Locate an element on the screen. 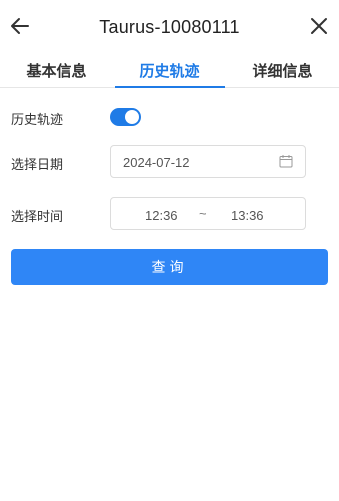 Image resolution: width=339 pixels, height=501 pixels. header: Taurus-10080111 is located at coordinates (169, 27).